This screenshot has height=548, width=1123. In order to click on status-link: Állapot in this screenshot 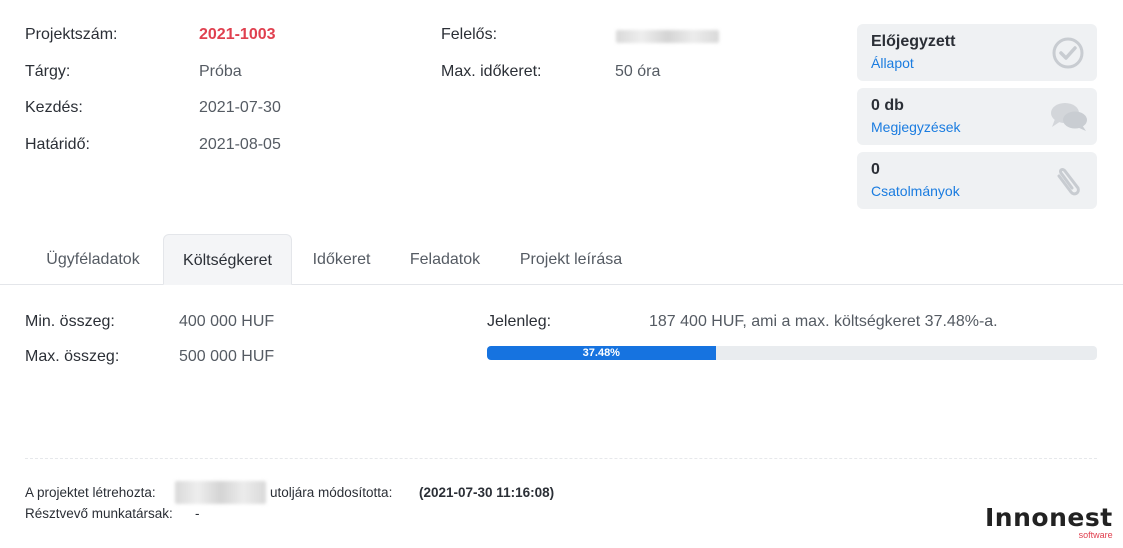, I will do `click(892, 63)`.